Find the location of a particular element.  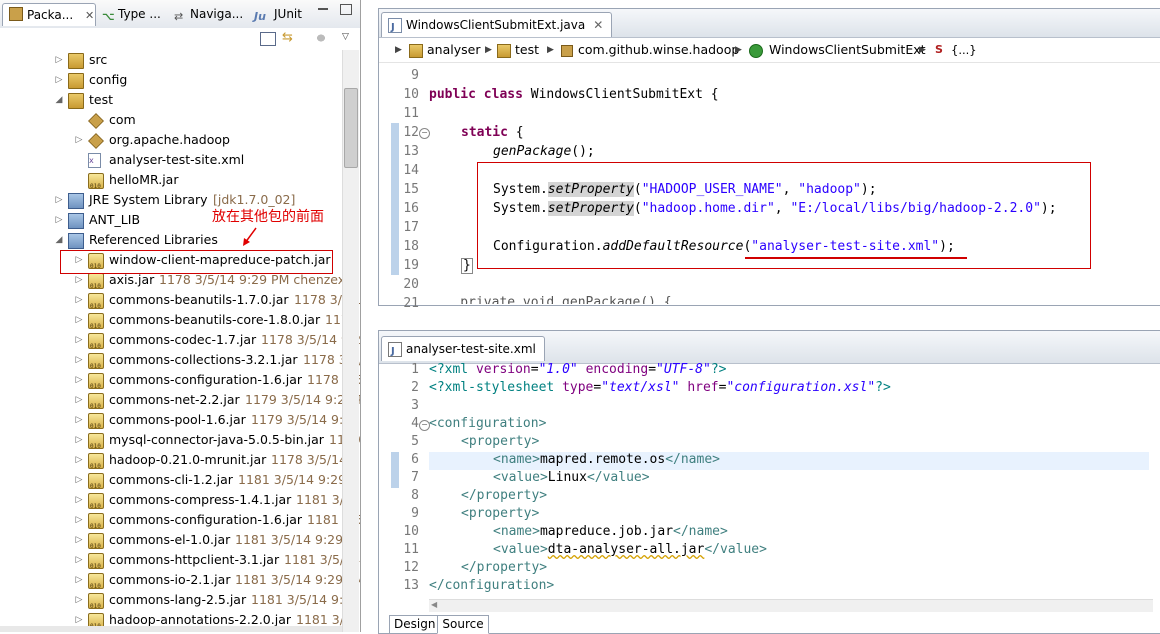

minimize-icon is located at coordinates (323, 9).